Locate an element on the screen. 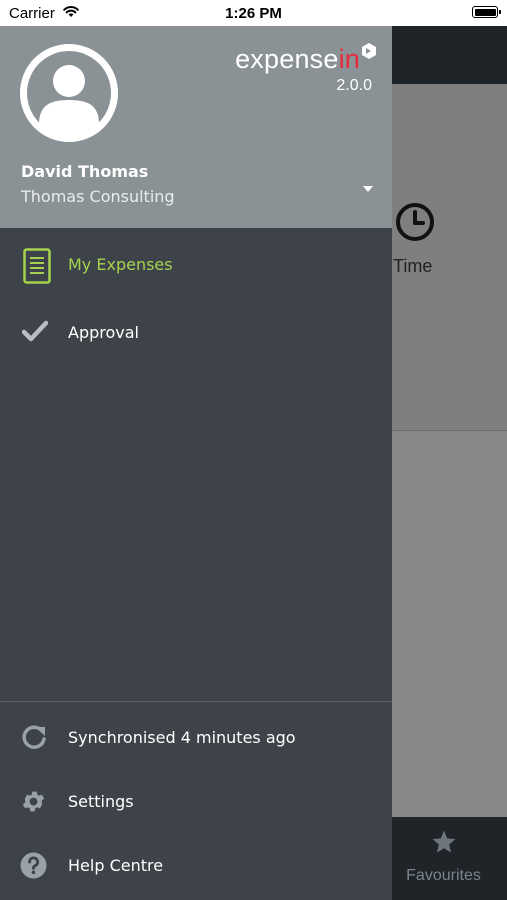 Image resolution: width=507 pixels, height=900 pixels. status-bar: Carrier 1:26 PM is located at coordinates (253, 13).